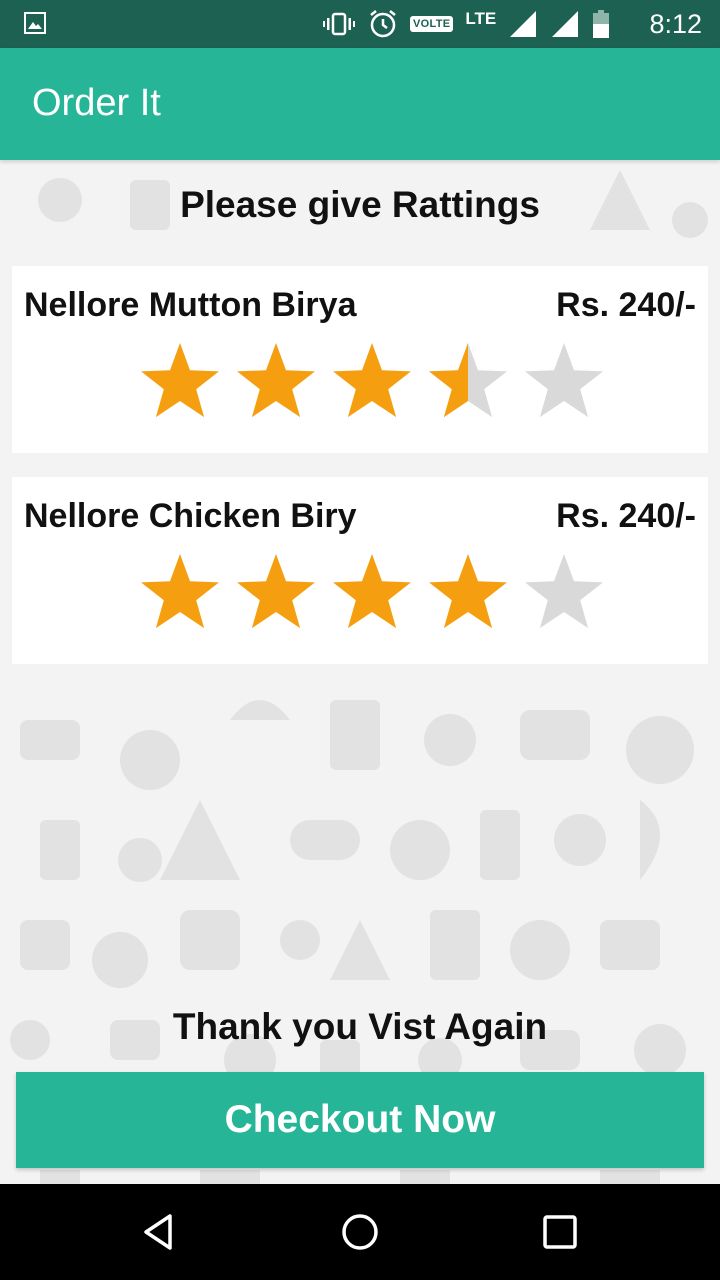 This screenshot has height=1280, width=720. I want to click on navigation-bar, so click(360, 1232).